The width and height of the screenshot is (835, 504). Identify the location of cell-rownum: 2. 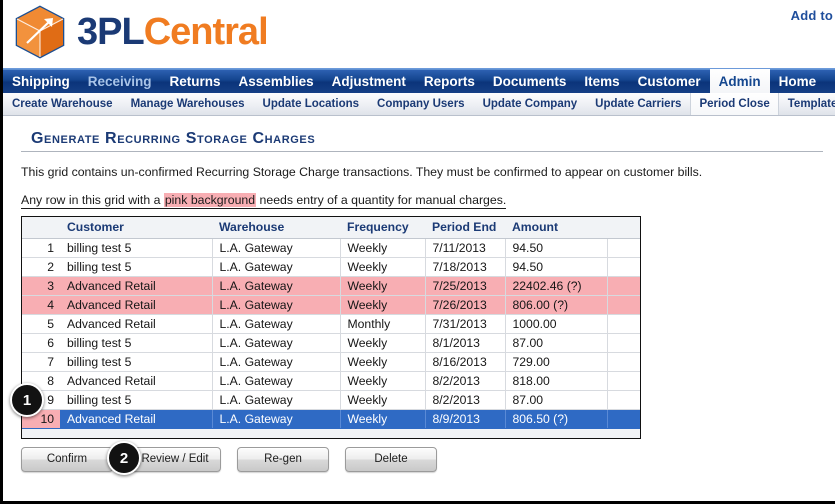
(41, 267).